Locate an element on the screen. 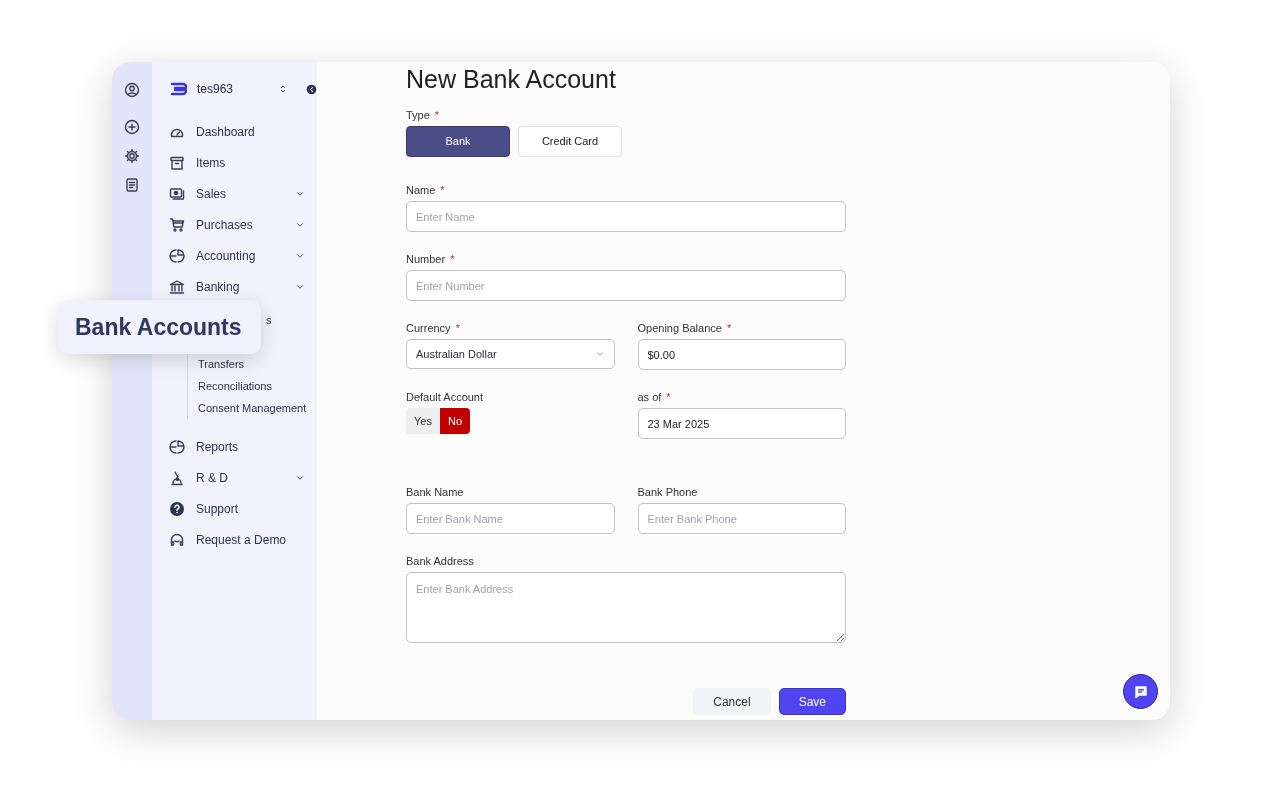 The width and height of the screenshot is (1280, 800). field-label: as of * is located at coordinates (654, 397).